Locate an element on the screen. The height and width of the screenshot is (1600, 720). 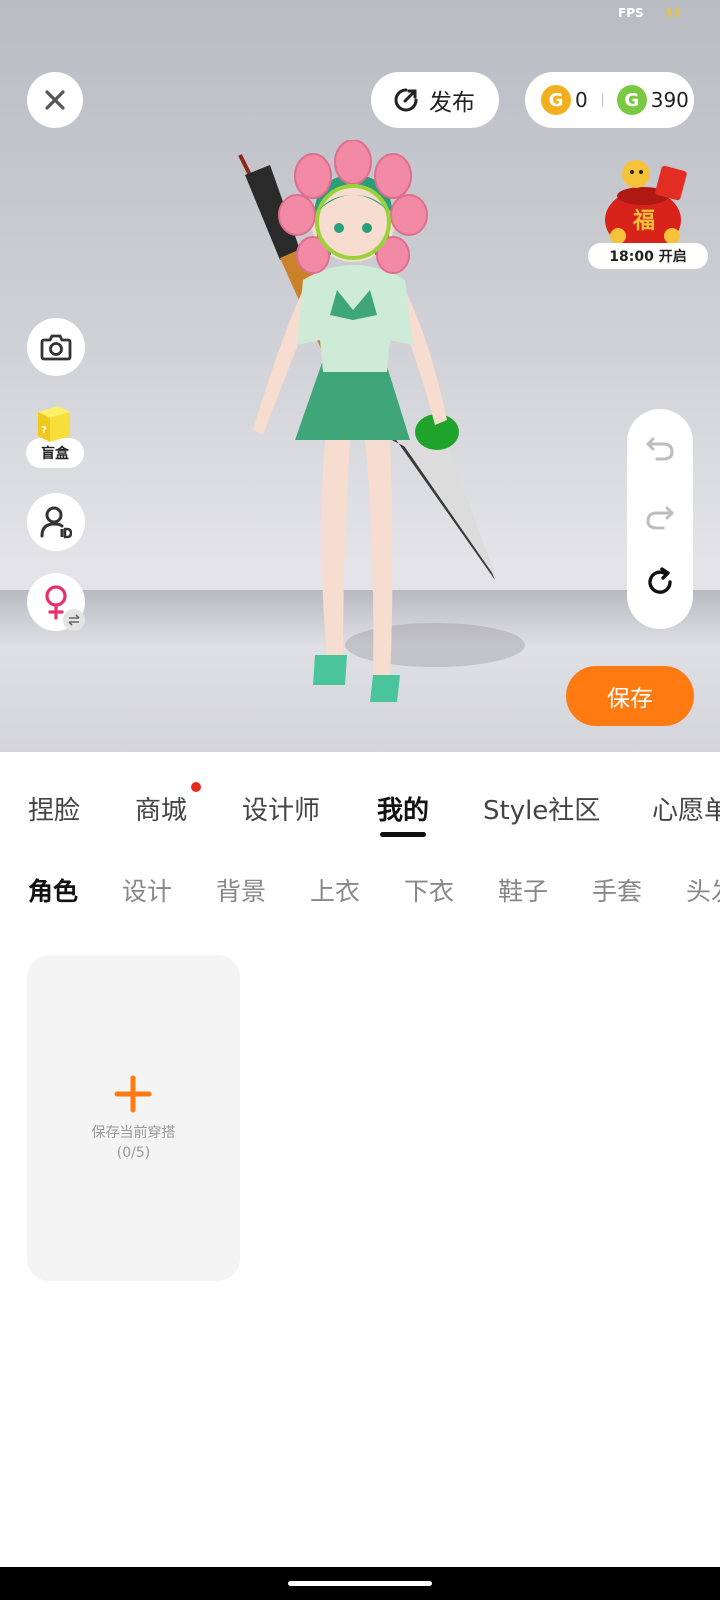
close-icon is located at coordinates (55, 100).